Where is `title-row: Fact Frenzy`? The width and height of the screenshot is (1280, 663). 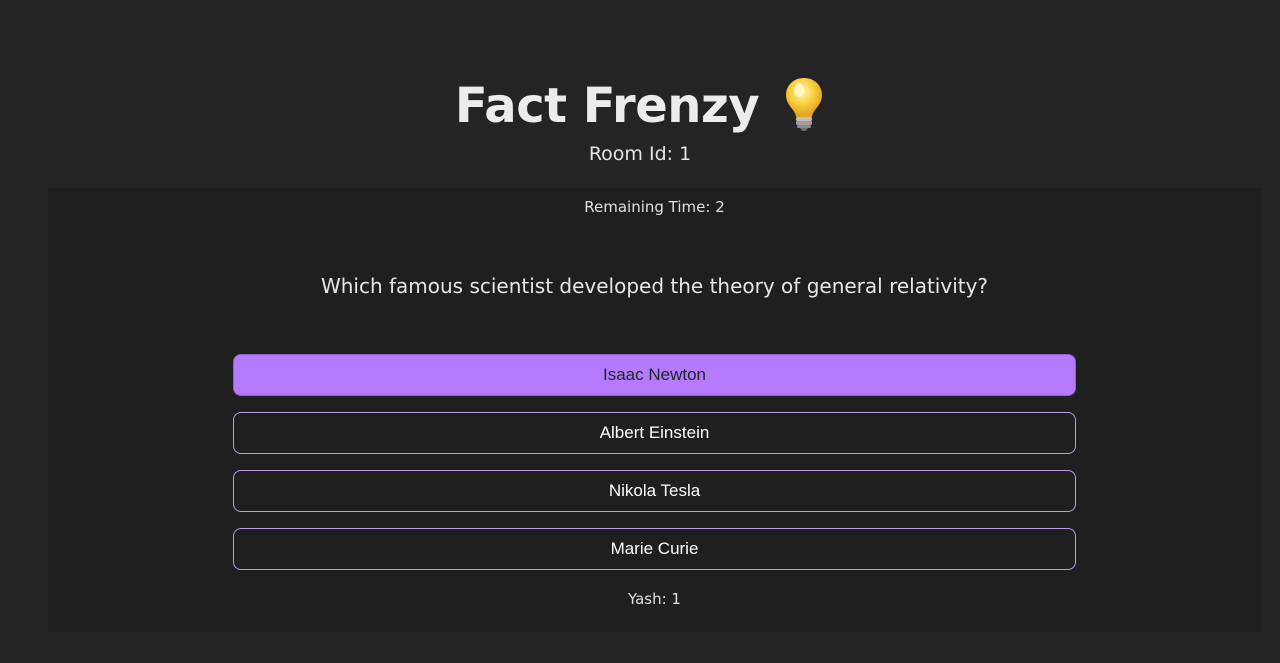
title-row: Fact Frenzy is located at coordinates (640, 106).